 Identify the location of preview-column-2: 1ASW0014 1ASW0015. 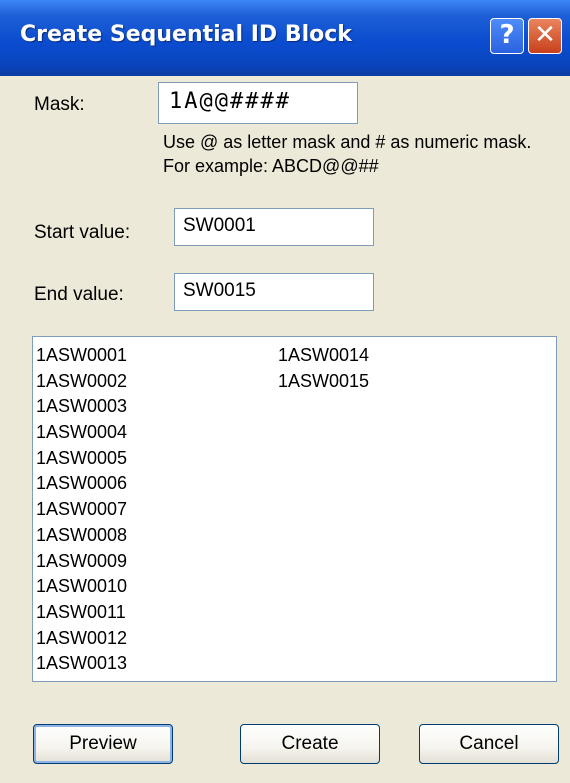
(323, 368).